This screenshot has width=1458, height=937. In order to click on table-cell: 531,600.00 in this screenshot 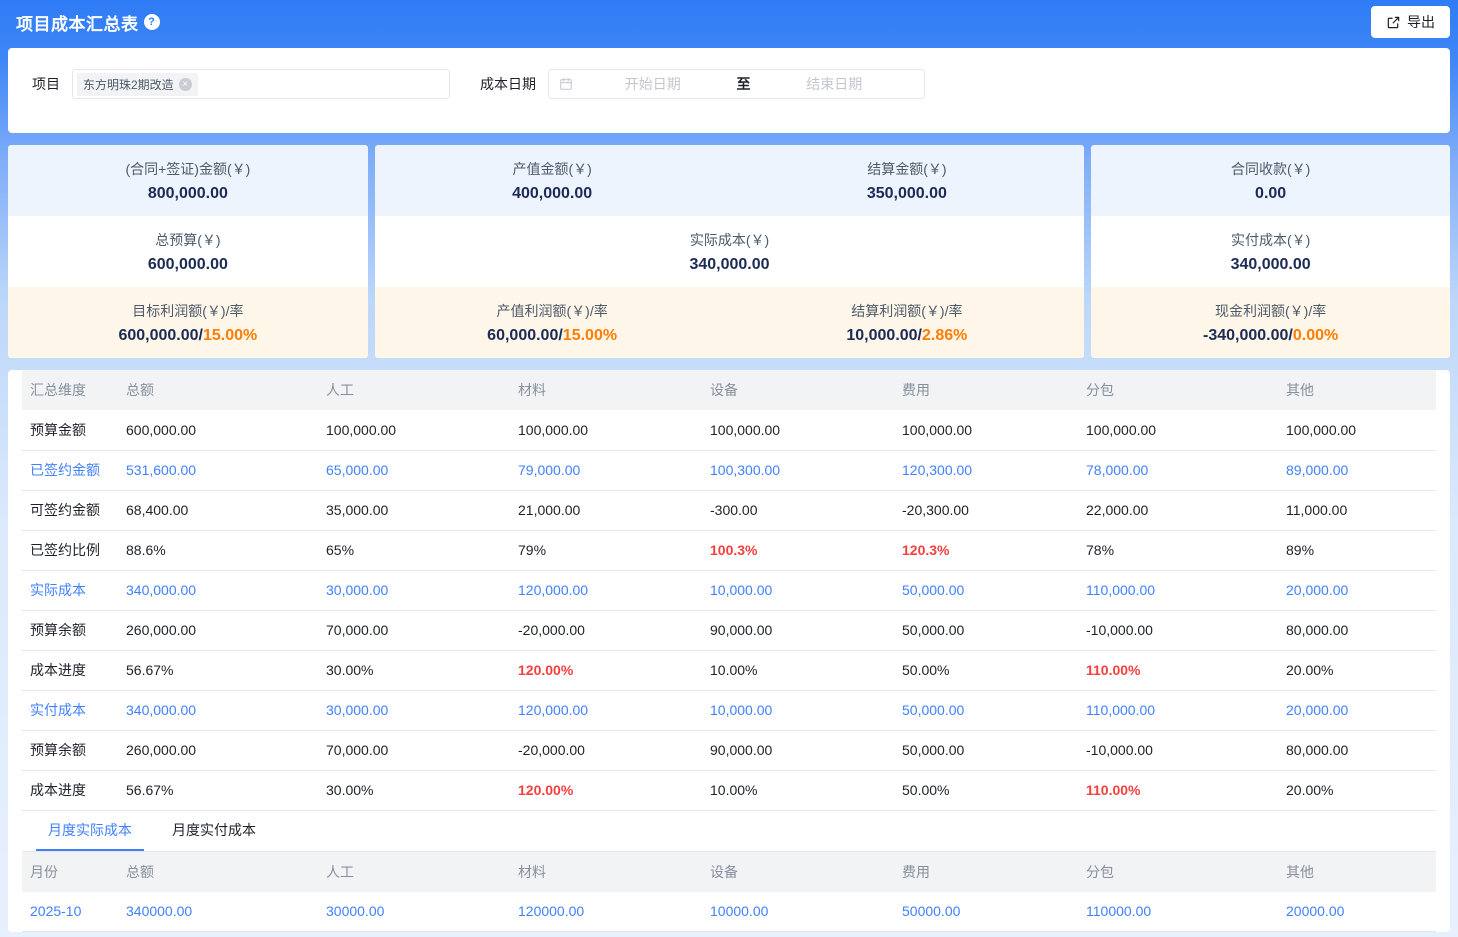, I will do `click(218, 470)`.